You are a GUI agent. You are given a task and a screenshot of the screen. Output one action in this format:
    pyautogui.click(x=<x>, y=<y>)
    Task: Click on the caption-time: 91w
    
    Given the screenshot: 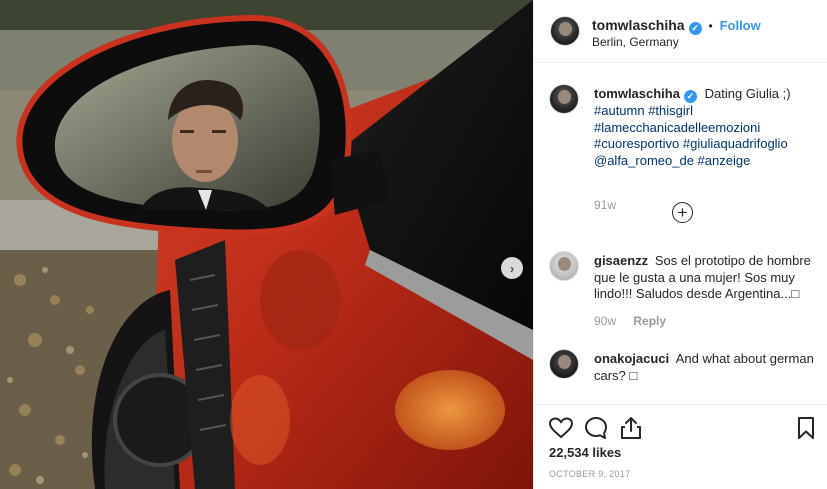 What is the action you would take?
    pyautogui.click(x=605, y=205)
    